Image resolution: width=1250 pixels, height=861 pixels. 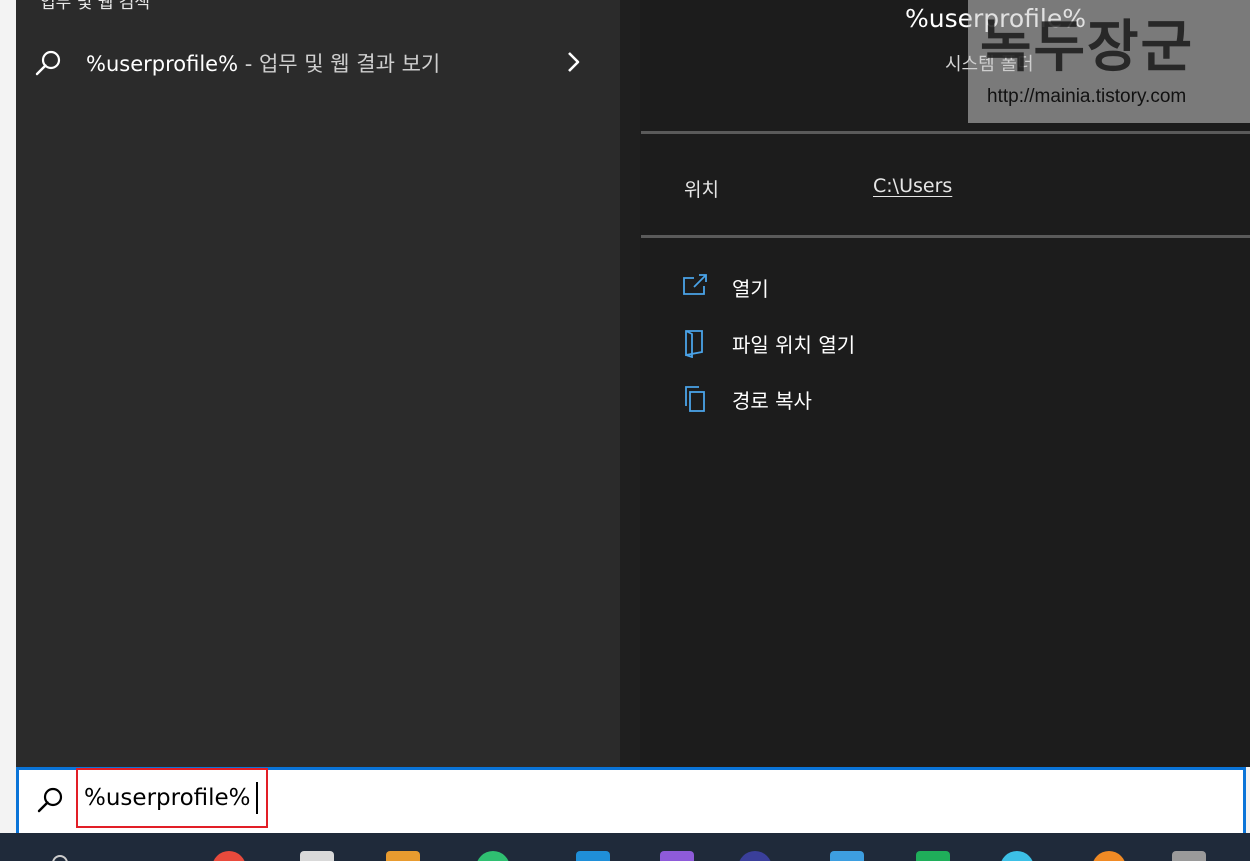 What do you see at coordinates (339, 64) in the screenshot?
I see `web-result-suffix: - 업무 및 웹 결과 보기` at bounding box center [339, 64].